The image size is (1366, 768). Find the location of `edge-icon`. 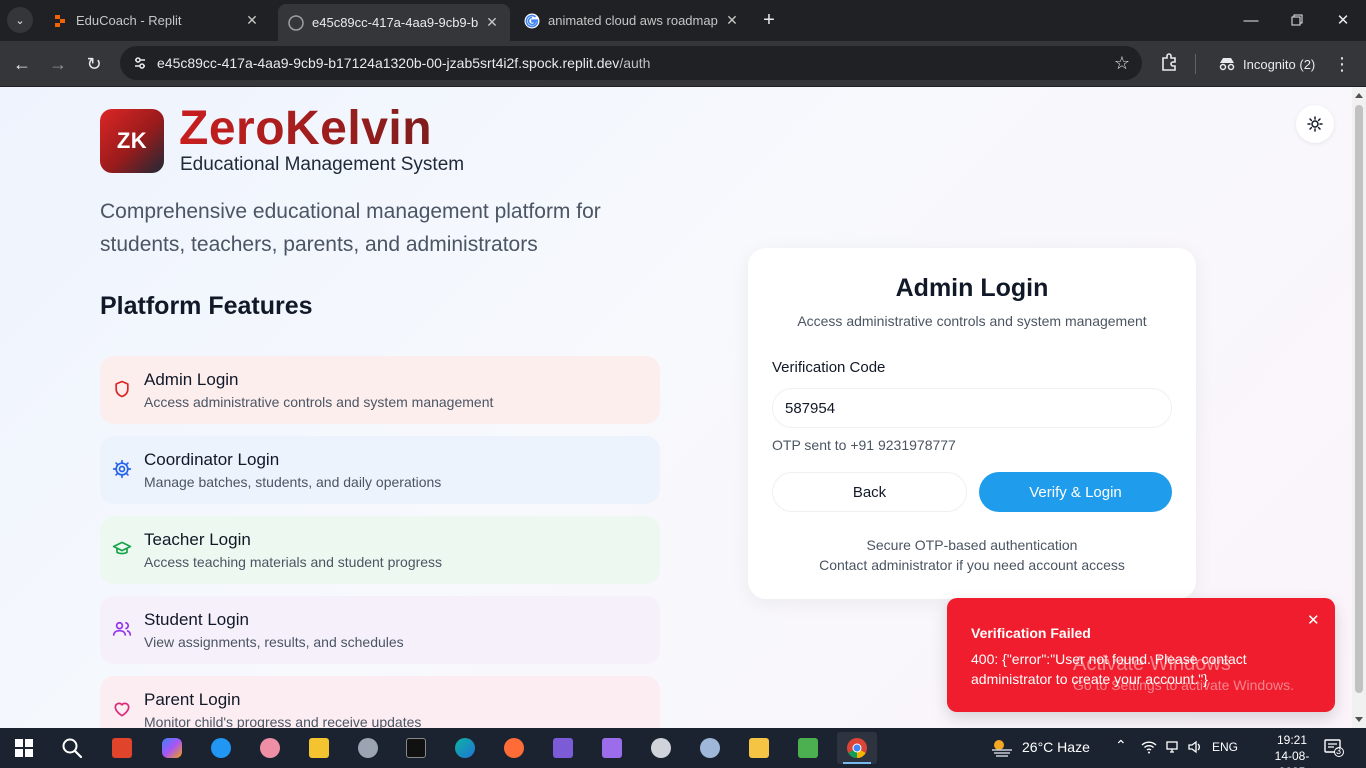

edge-icon is located at coordinates (465, 748).